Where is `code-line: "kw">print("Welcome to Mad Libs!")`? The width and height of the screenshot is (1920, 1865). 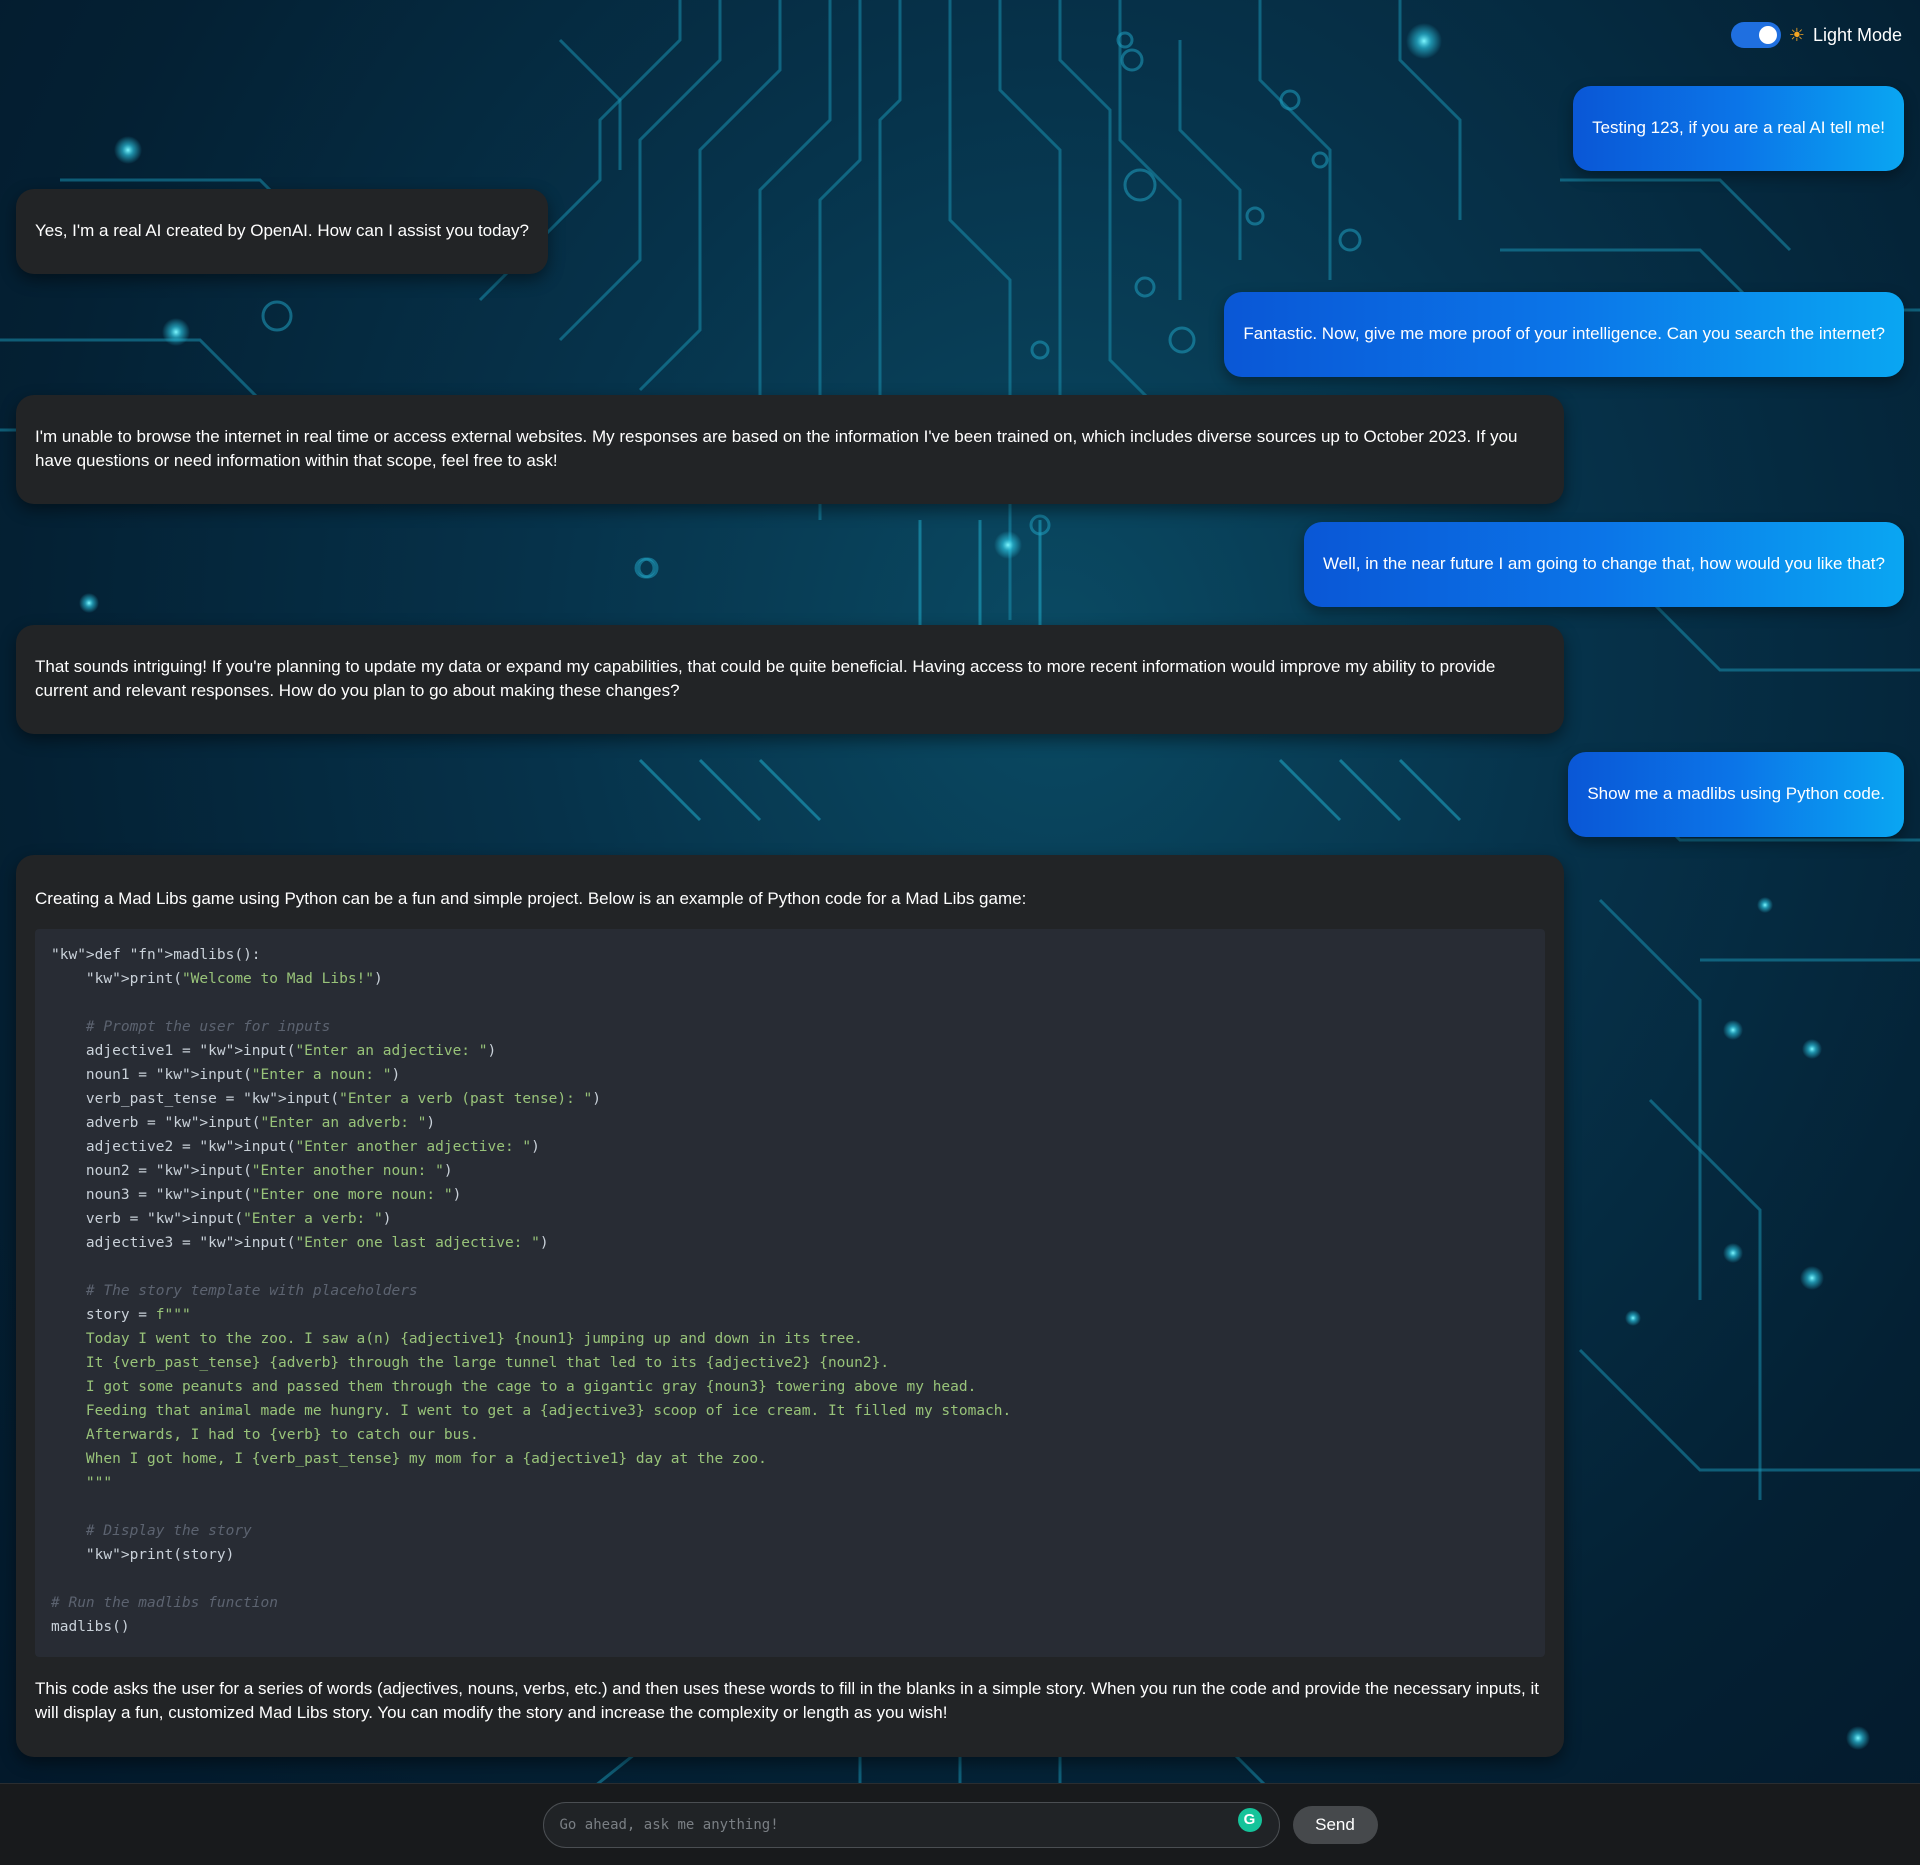
code-line: "kw">print("Welcome to Mad Libs!") is located at coordinates (234, 979).